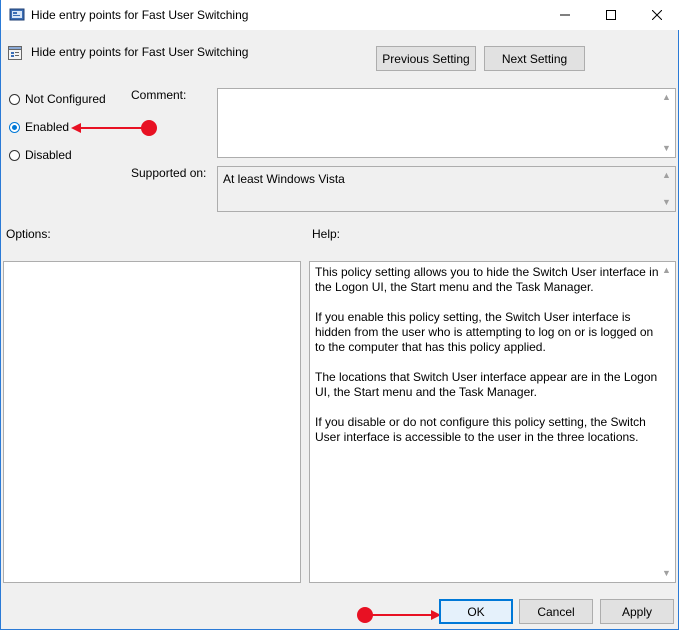  What do you see at coordinates (14, 127) in the screenshot?
I see `radio-circle-selected` at bounding box center [14, 127].